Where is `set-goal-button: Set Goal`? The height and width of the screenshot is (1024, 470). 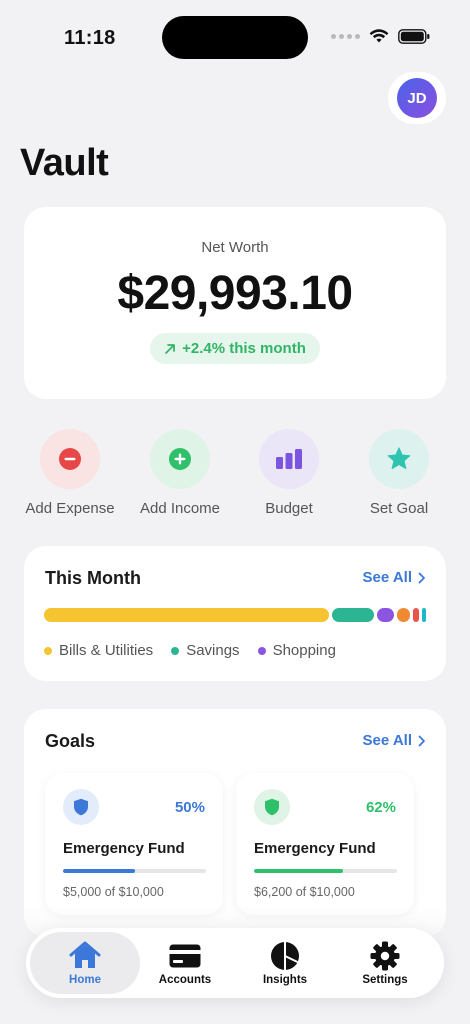 set-goal-button: Set Goal is located at coordinates (399, 473).